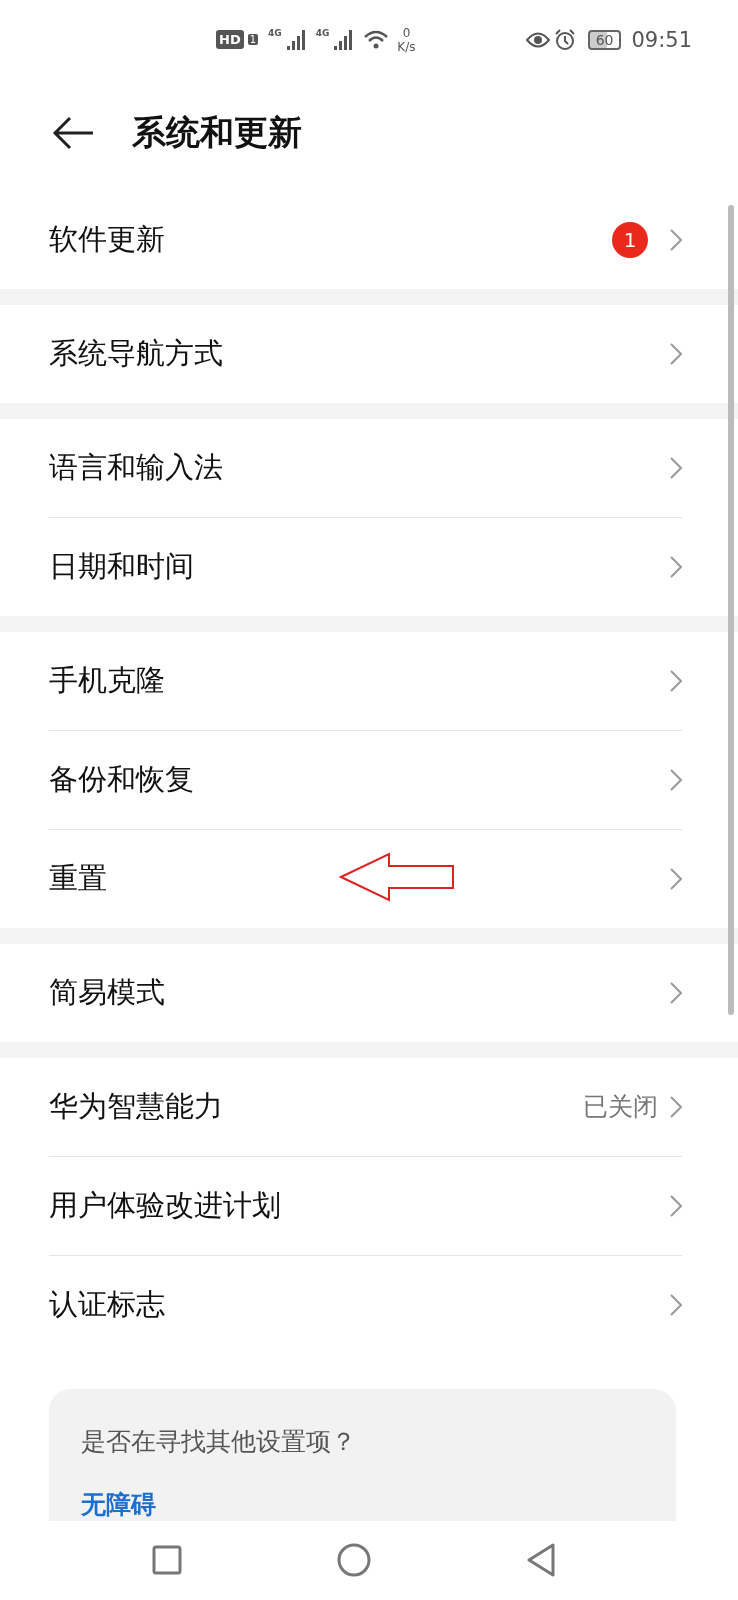  I want to click on update-badge: 1, so click(630, 239).